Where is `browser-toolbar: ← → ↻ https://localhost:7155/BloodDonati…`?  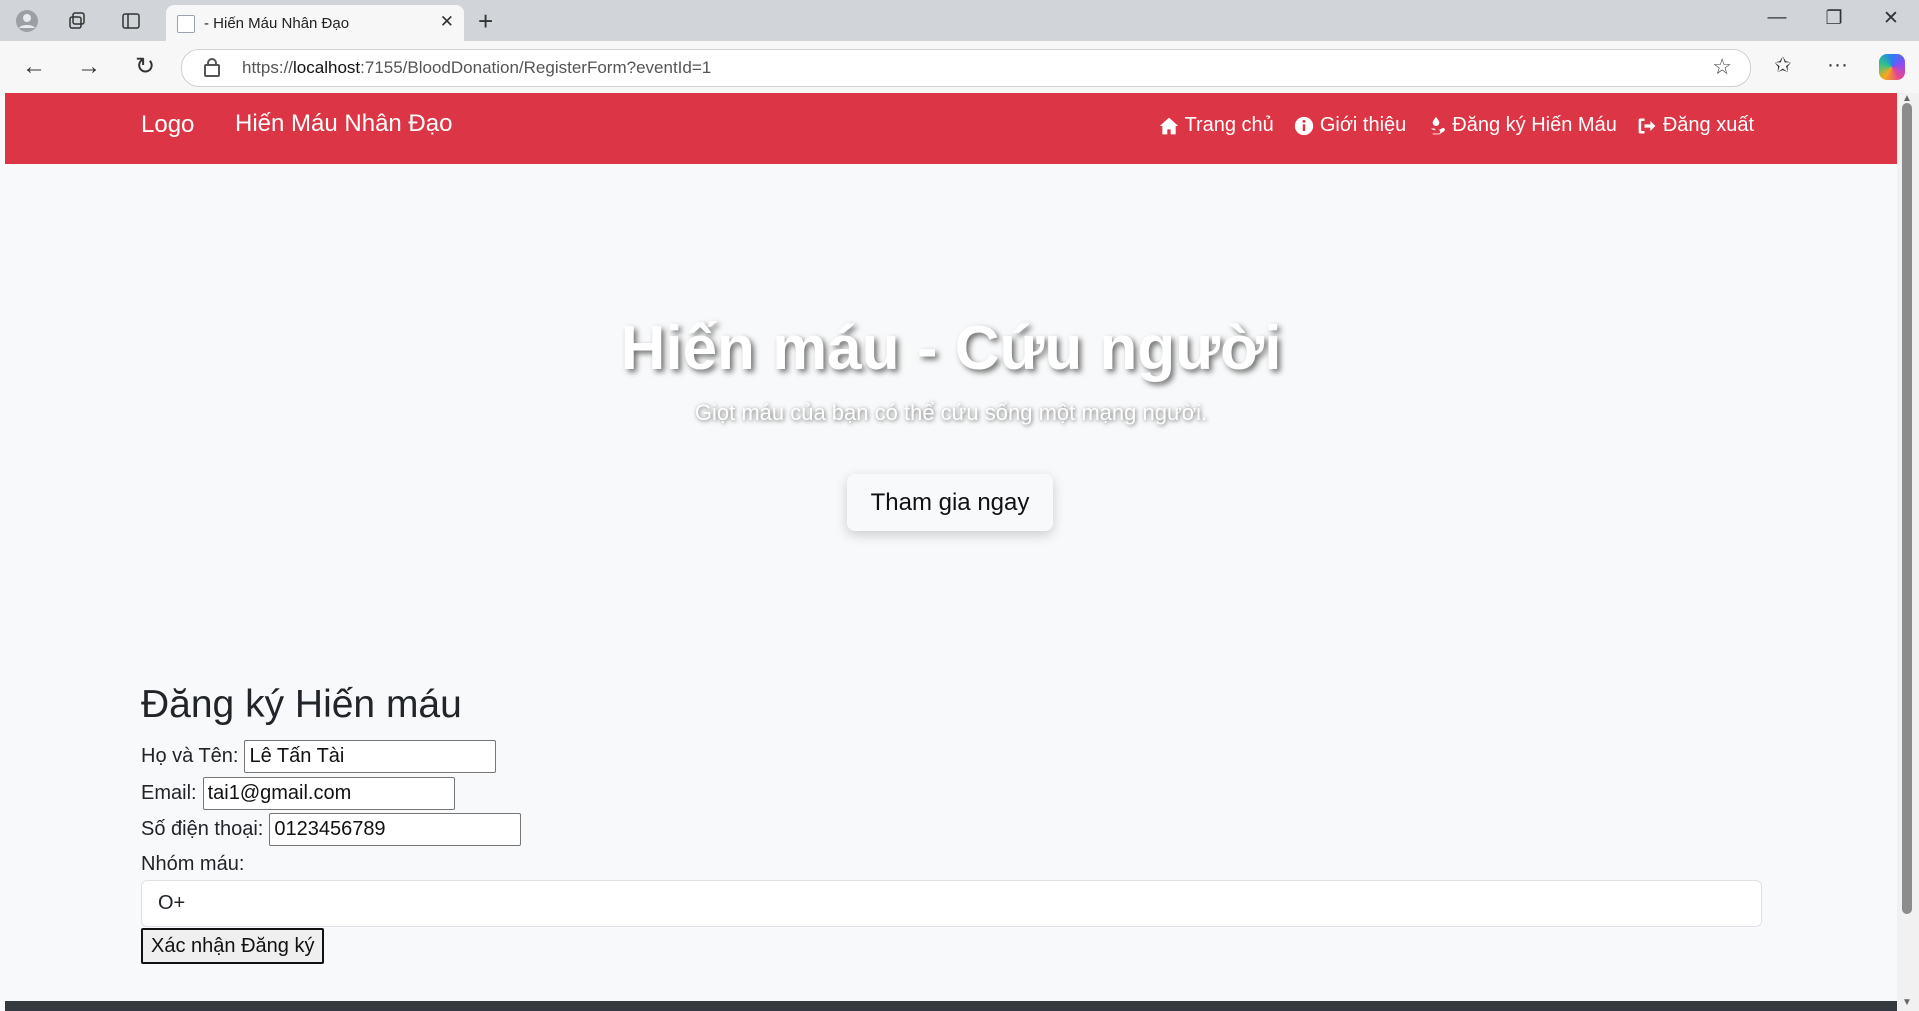 browser-toolbar: ← → ↻ https://localhost:7155/BloodDonati… is located at coordinates (959, 67).